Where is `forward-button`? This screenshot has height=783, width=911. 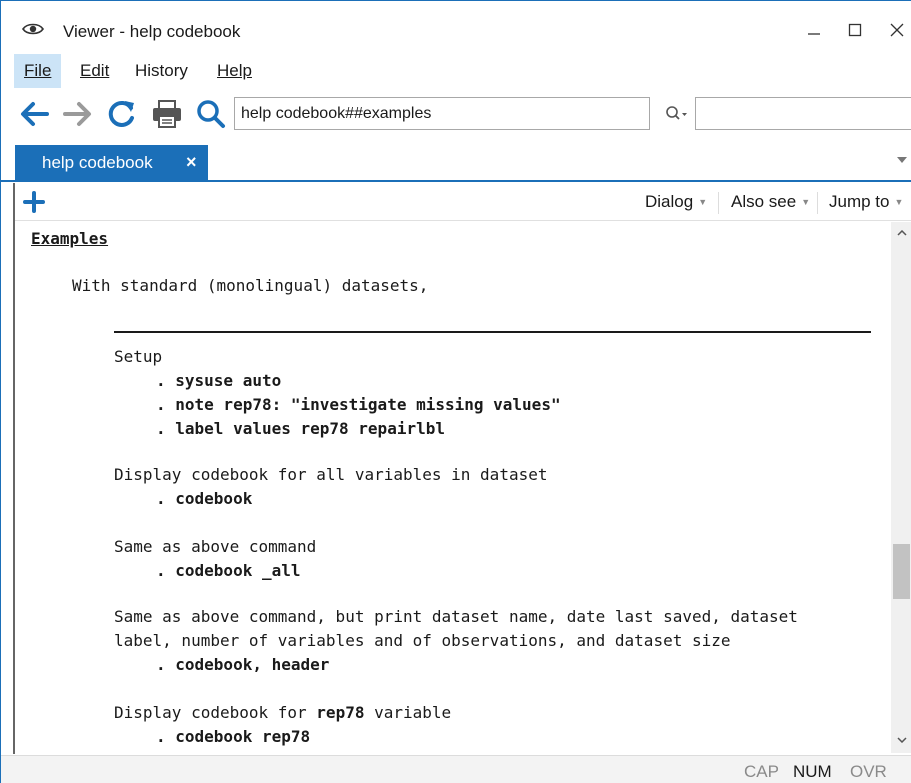 forward-button is located at coordinates (78, 114).